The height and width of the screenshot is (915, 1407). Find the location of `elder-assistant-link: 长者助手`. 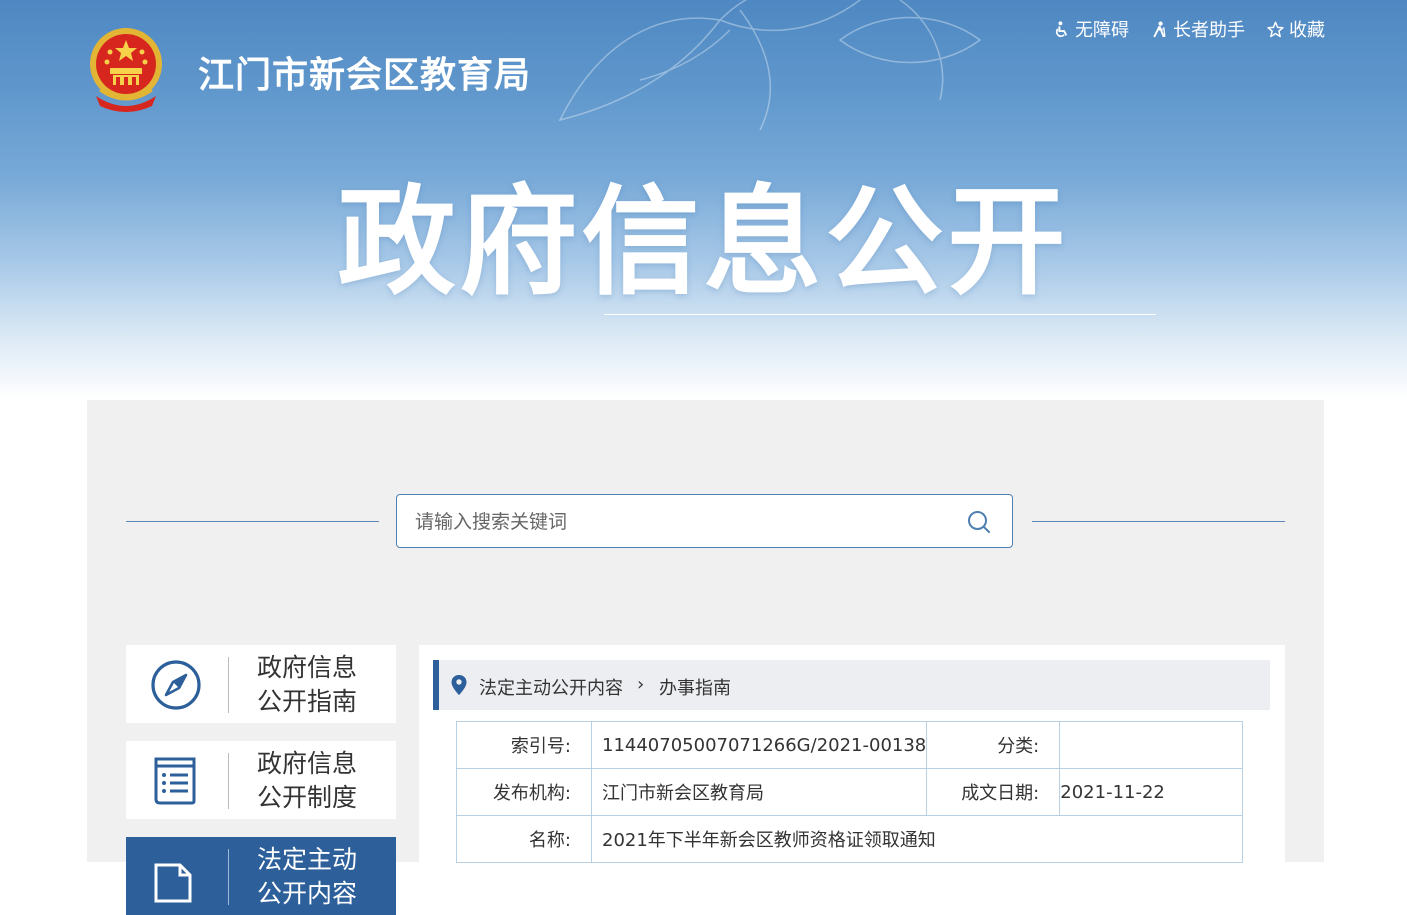

elder-assistant-link: 长者助手 is located at coordinates (1198, 29).